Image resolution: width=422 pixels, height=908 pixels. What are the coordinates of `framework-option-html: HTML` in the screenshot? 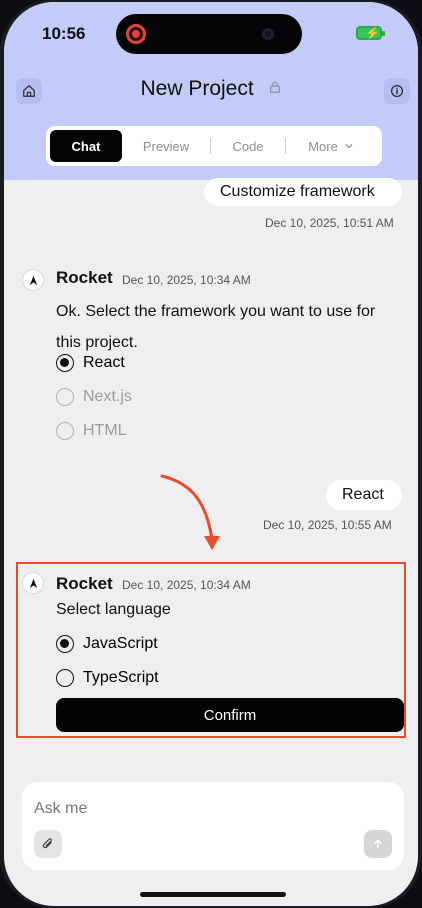 It's located at (91, 431).